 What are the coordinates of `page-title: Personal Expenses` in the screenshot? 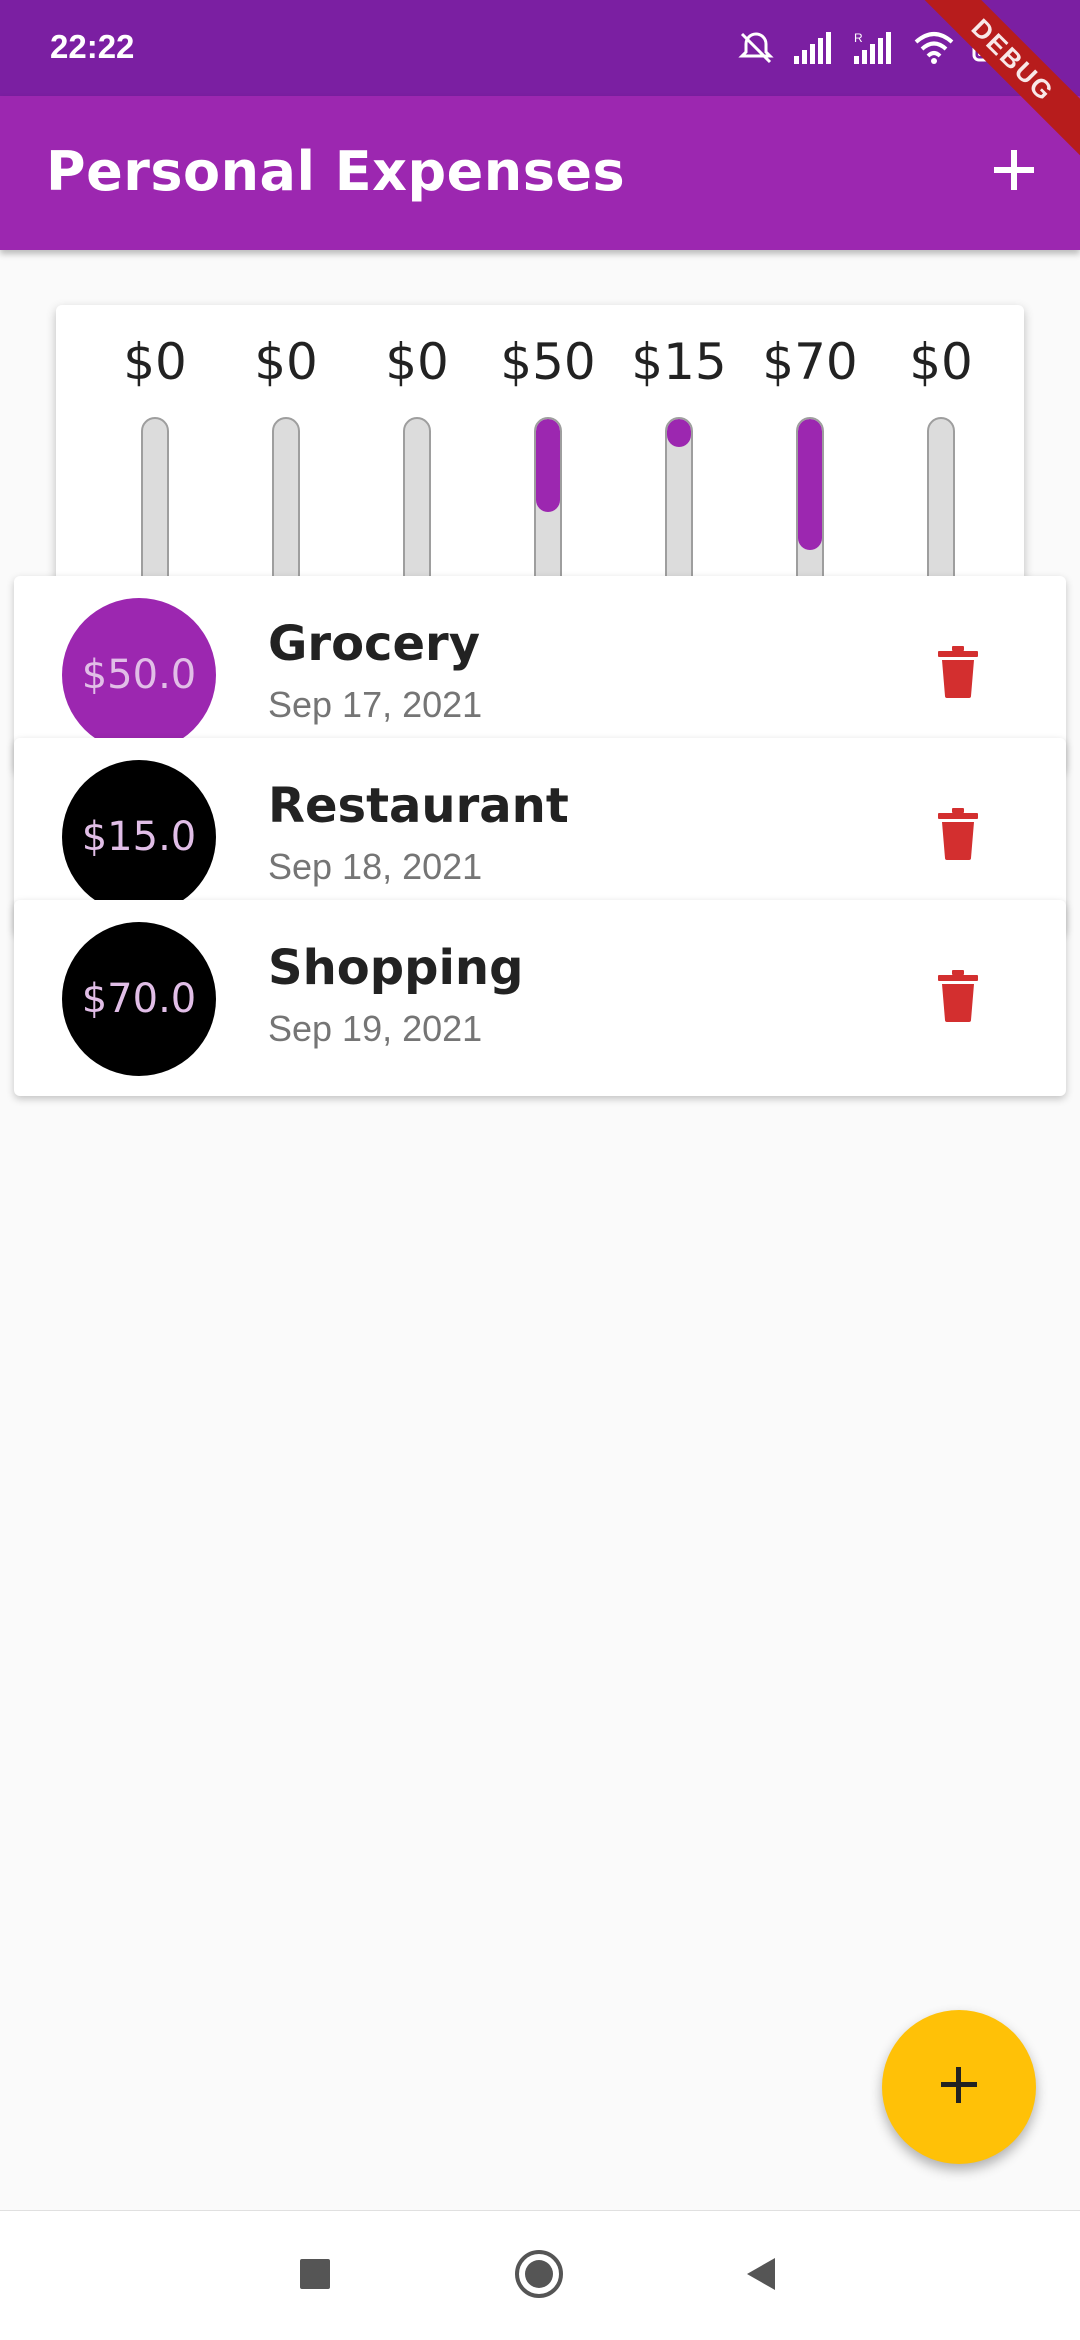 It's located at (336, 171).